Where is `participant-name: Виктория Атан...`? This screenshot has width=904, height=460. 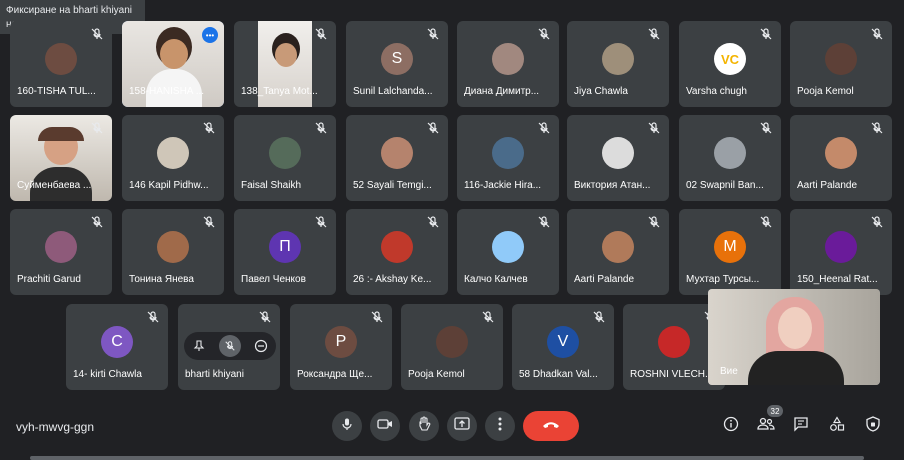 participant-name: Виктория Атан... is located at coordinates (612, 185).